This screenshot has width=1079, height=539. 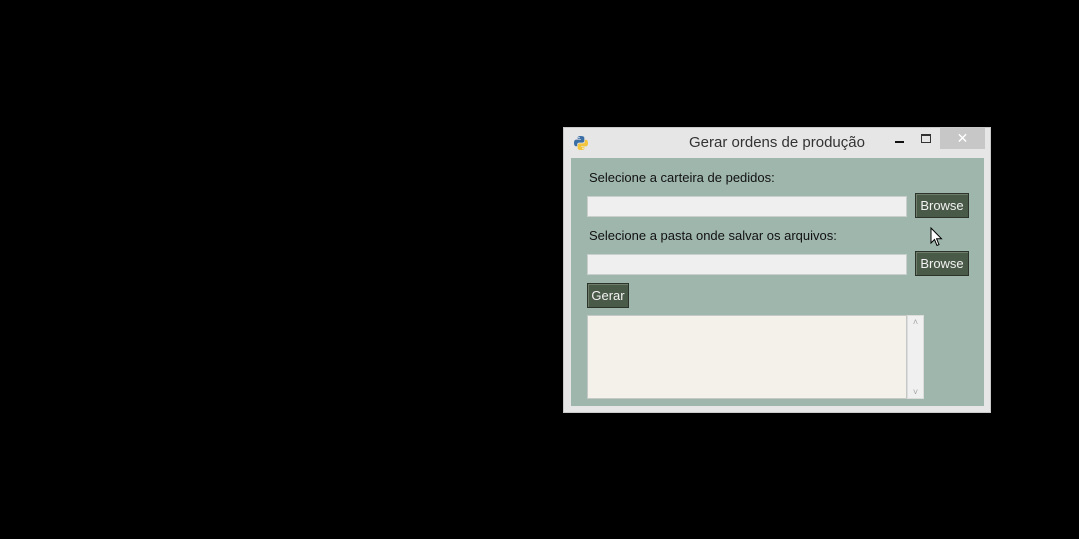 I want to click on close-button: ✕, so click(x=962, y=138).